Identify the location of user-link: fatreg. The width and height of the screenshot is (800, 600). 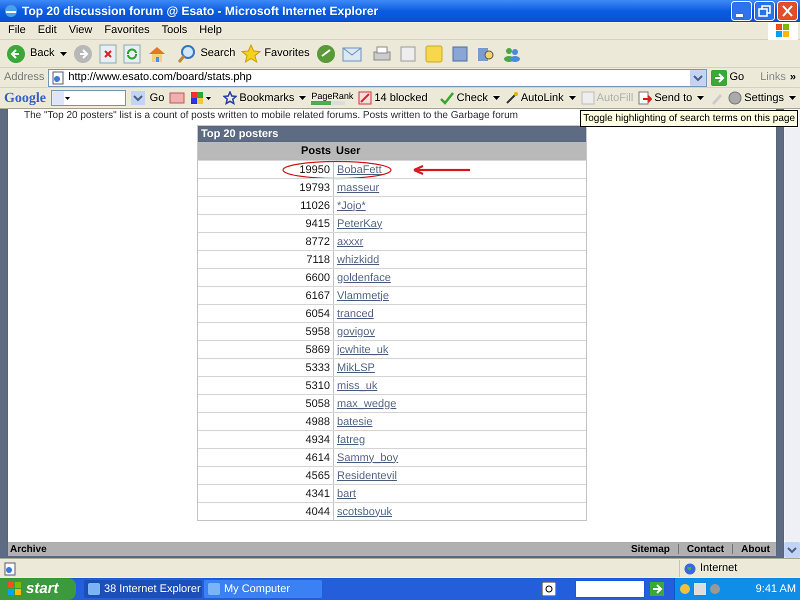
(351, 439).